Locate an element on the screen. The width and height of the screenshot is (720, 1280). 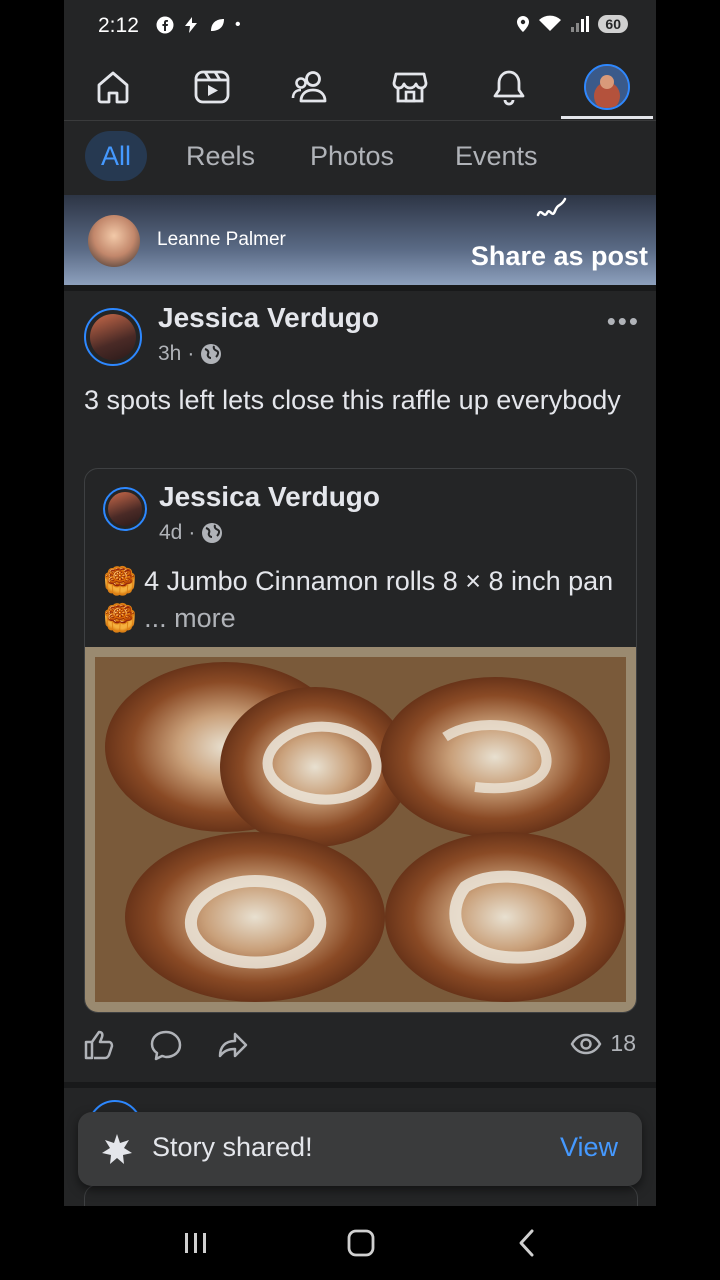
story-author-avatar is located at coordinates (114, 241).